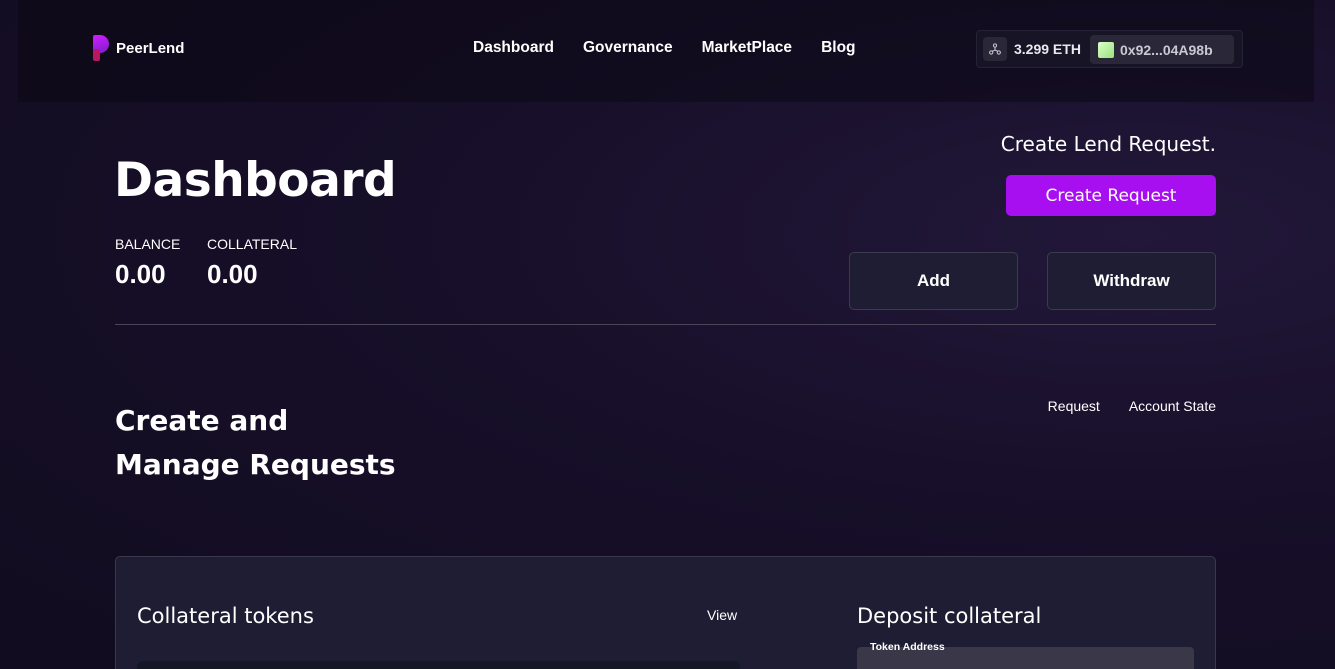 The width and height of the screenshot is (1335, 669). I want to click on withdraw-button: Withdraw, so click(1131, 281).